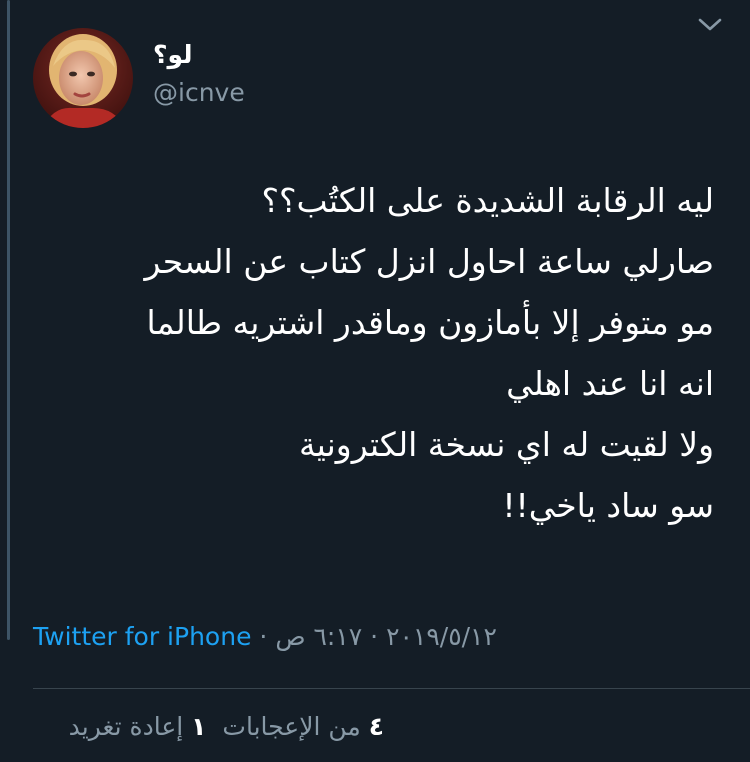 This screenshot has height=762, width=750. I want to click on tweet-stats: ٤ من الإعجابات ١ إعادة تغريد, so click(226, 726).